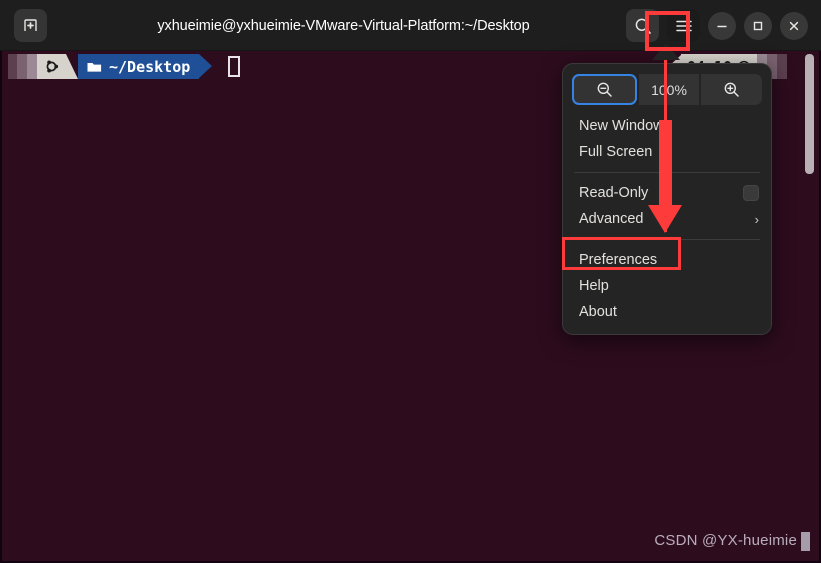 The image size is (821, 563). I want to click on menu-item-label: Help, so click(594, 286).